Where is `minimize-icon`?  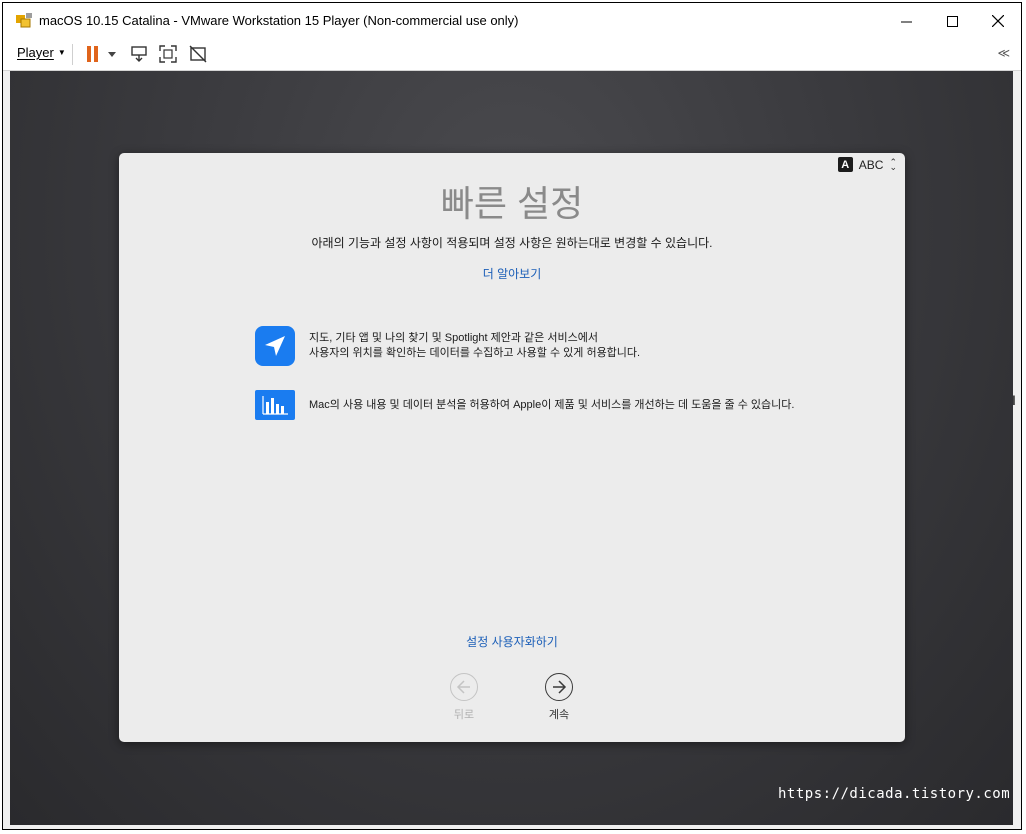 minimize-icon is located at coordinates (906, 21).